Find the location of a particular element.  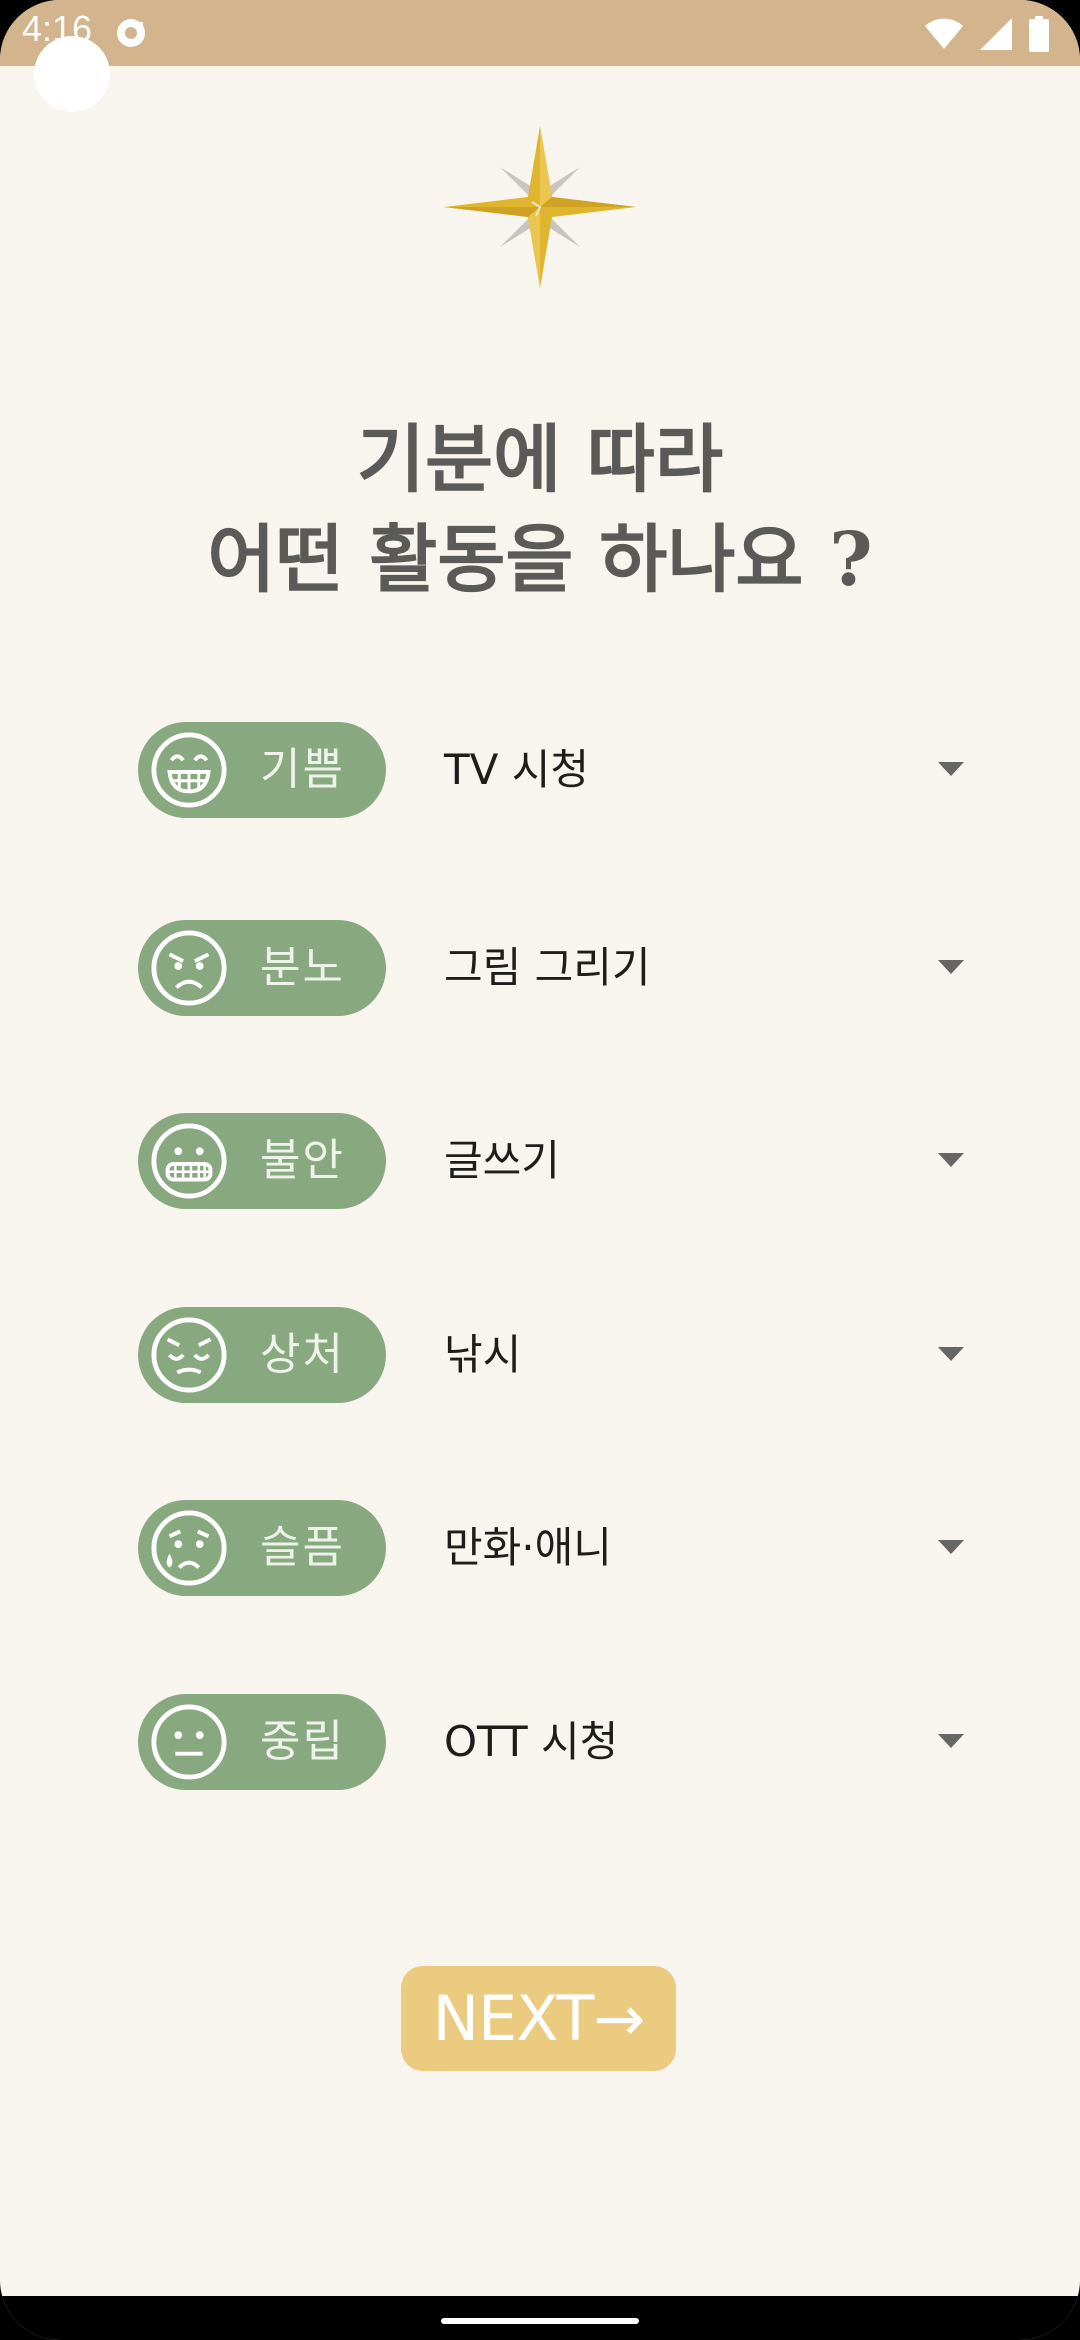

emotion-label: 중립 is located at coordinates (302, 1741).